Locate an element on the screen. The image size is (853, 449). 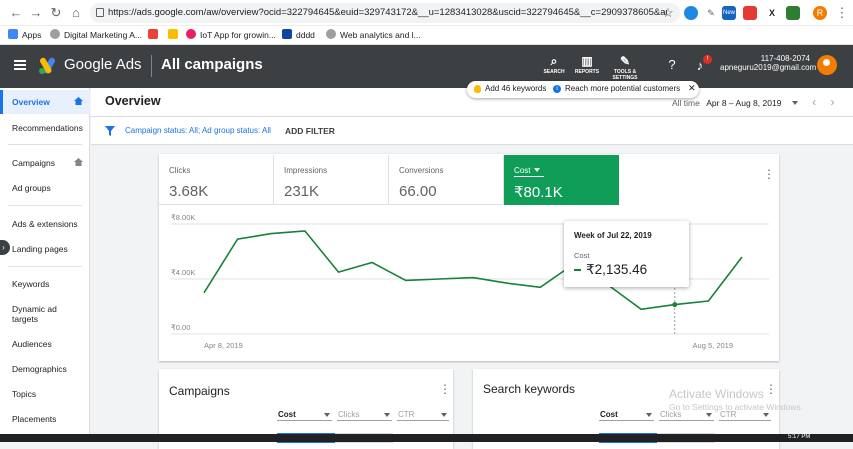
reload-icon: ↻ is located at coordinates (56, 13).